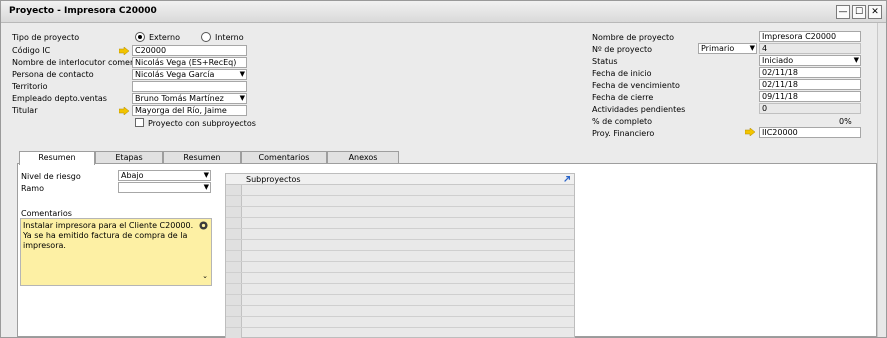 The height and width of the screenshot is (338, 887). Describe the element at coordinates (25, 110) in the screenshot. I see `titular-label: Titular` at that location.